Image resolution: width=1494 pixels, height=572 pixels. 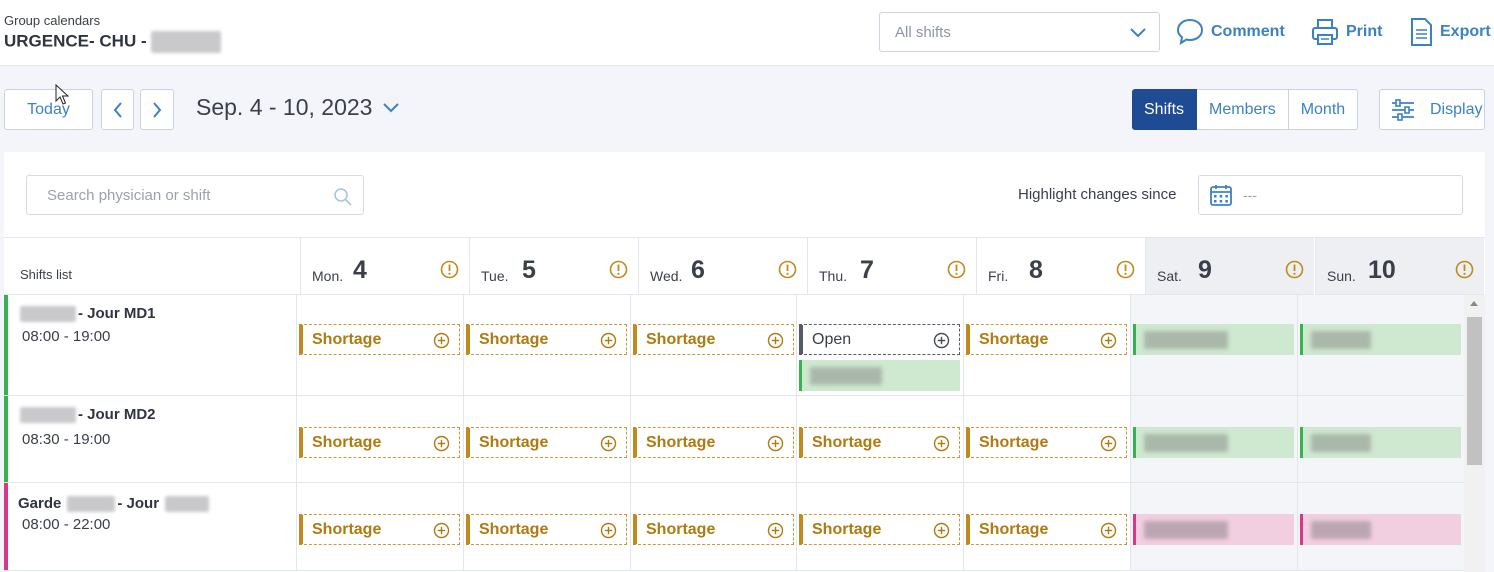 I want to click on print-button: Print, so click(x=1346, y=32).